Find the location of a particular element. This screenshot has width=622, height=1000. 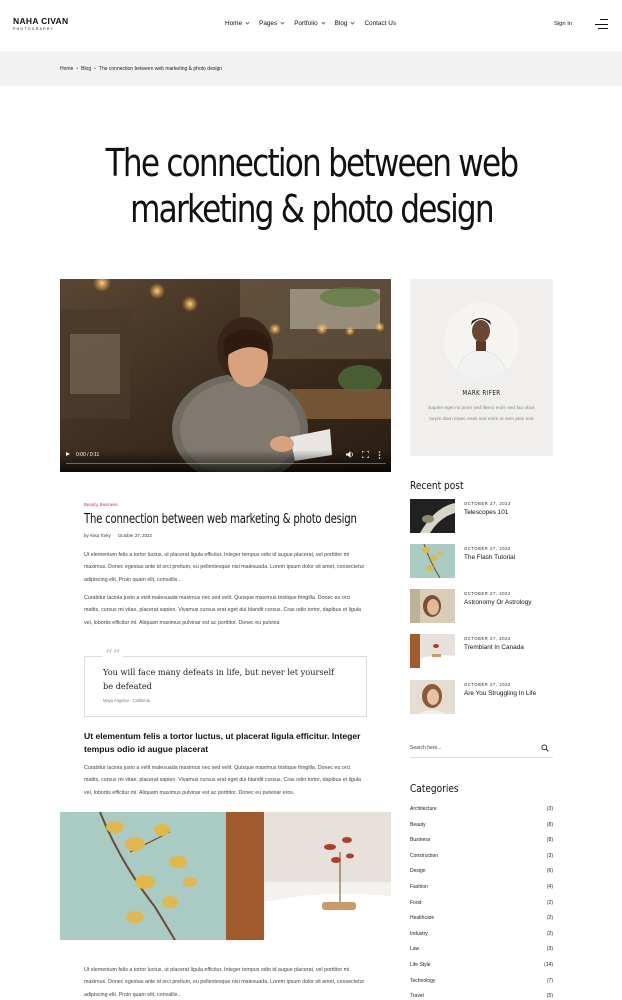

nav-label: Contact Us is located at coordinates (380, 23).